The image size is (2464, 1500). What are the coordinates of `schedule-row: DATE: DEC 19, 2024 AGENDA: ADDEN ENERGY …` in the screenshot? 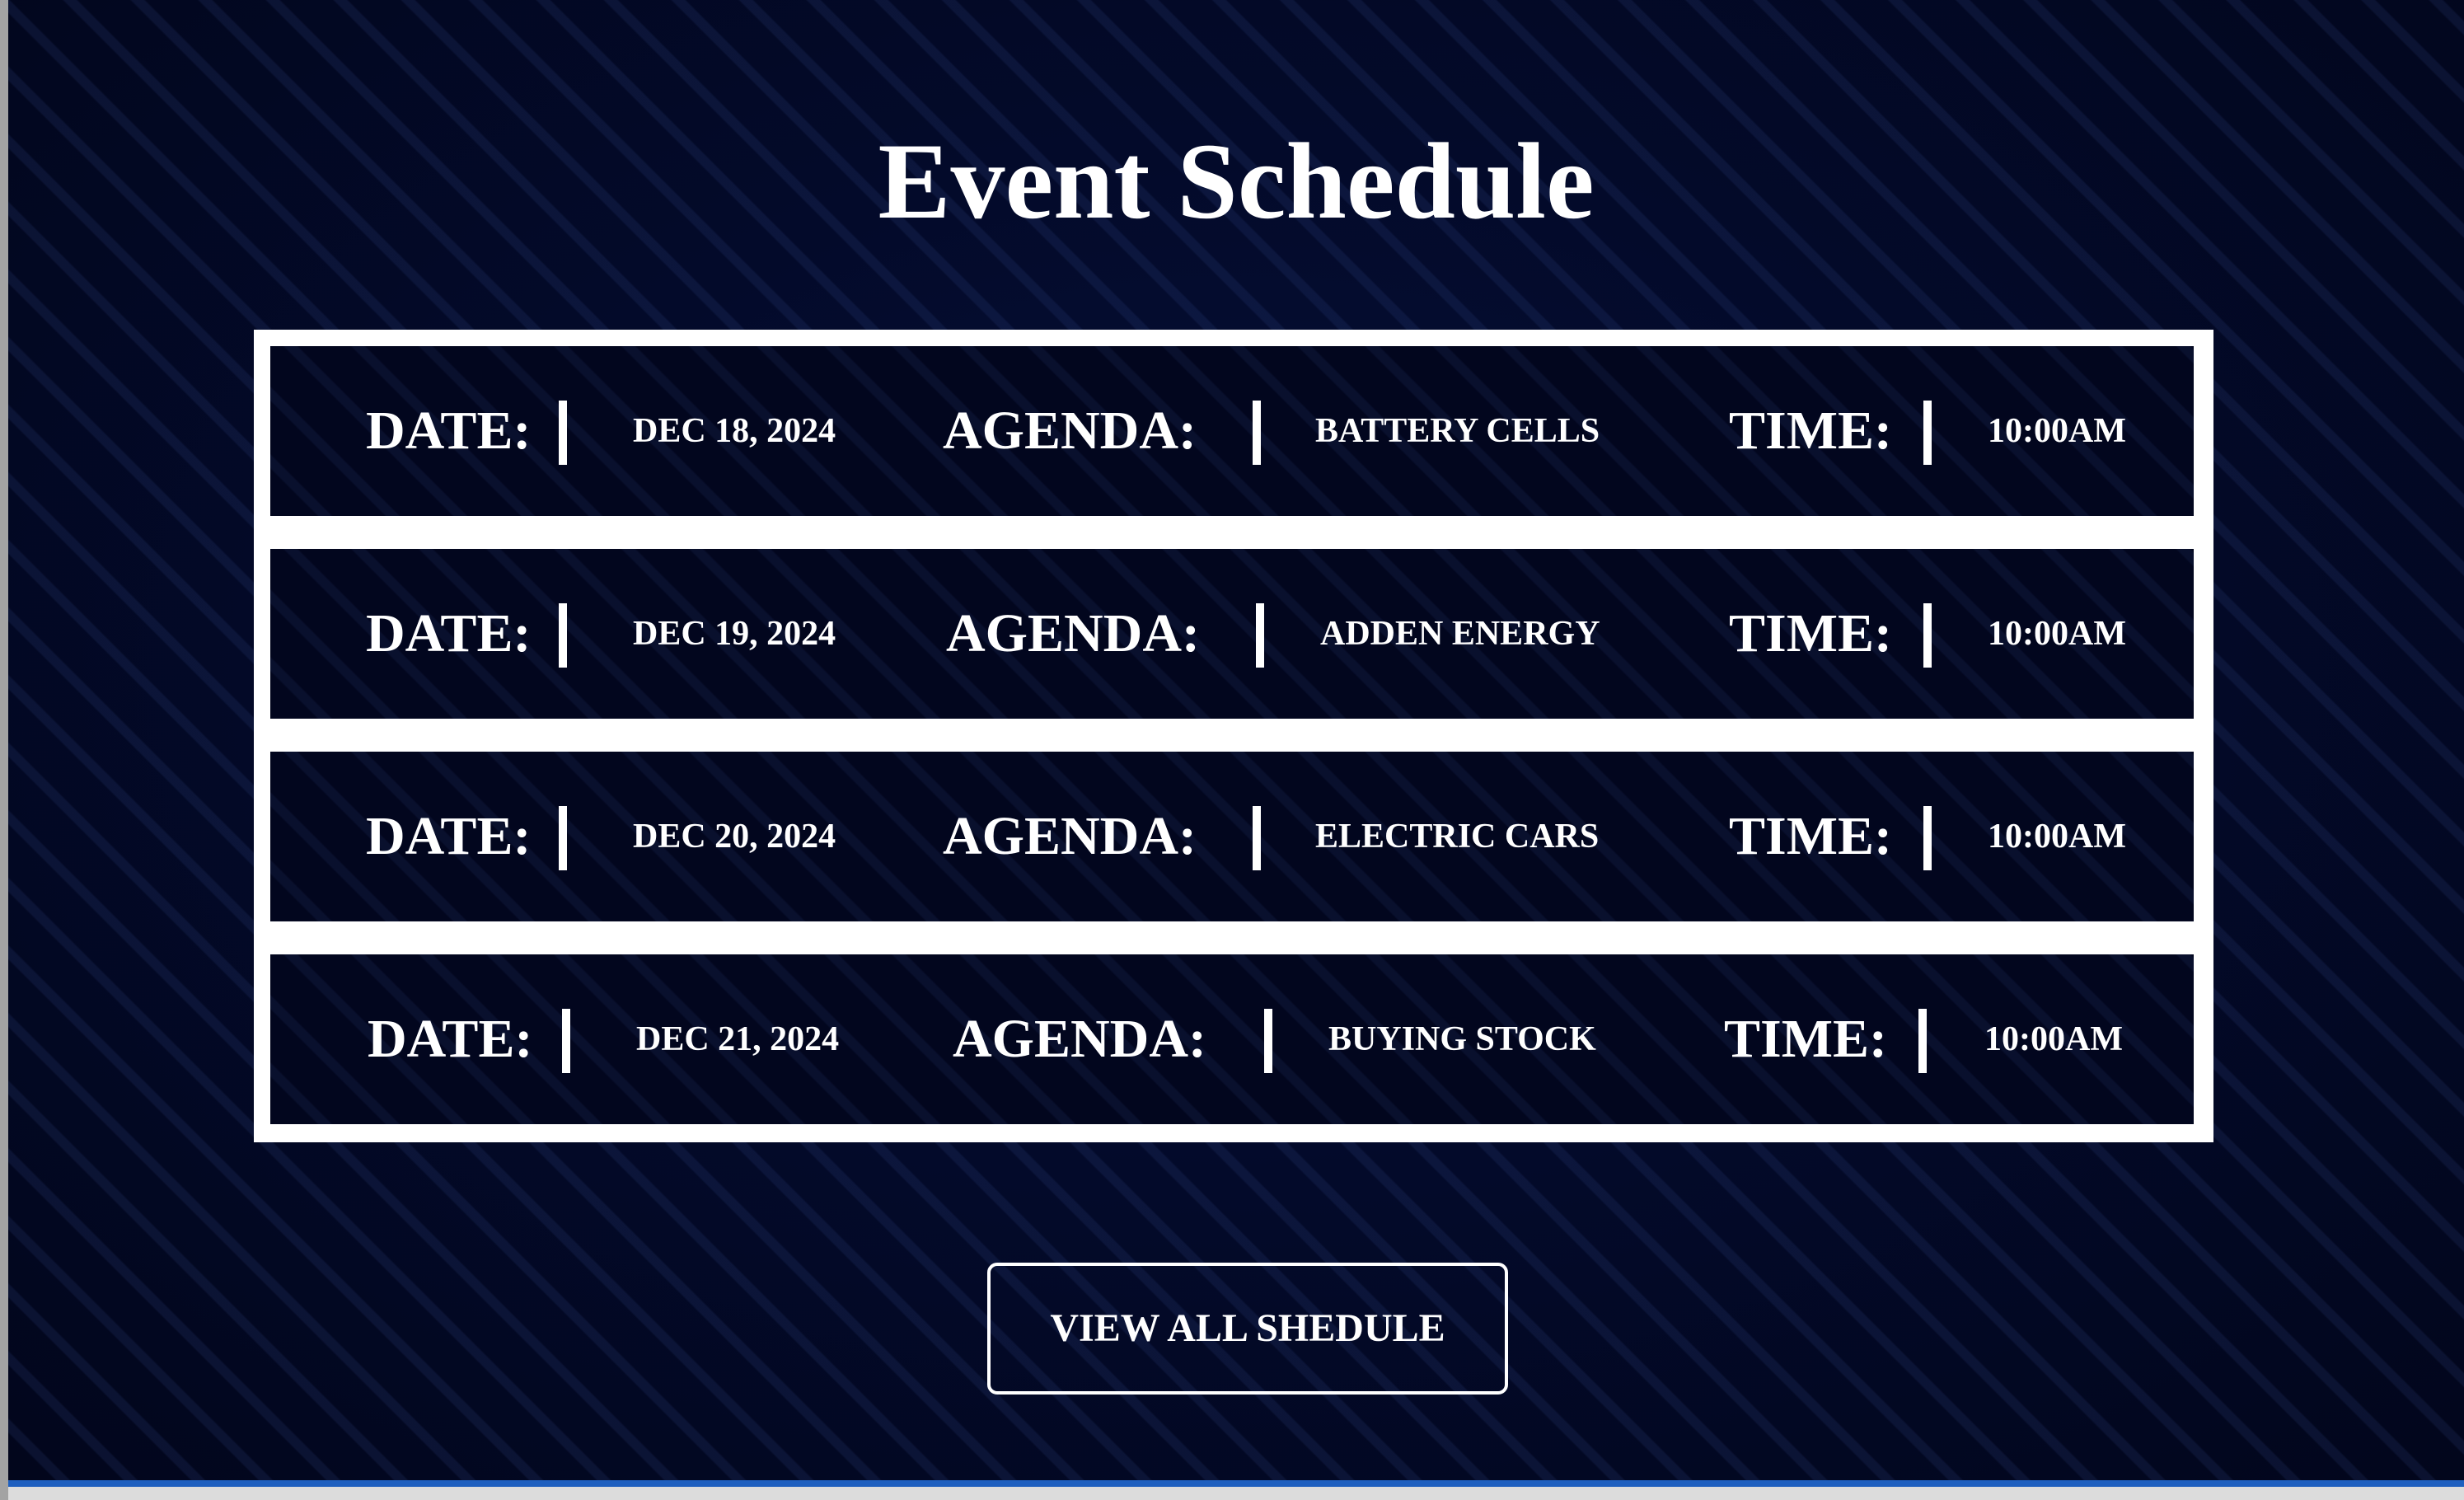 It's located at (1232, 634).